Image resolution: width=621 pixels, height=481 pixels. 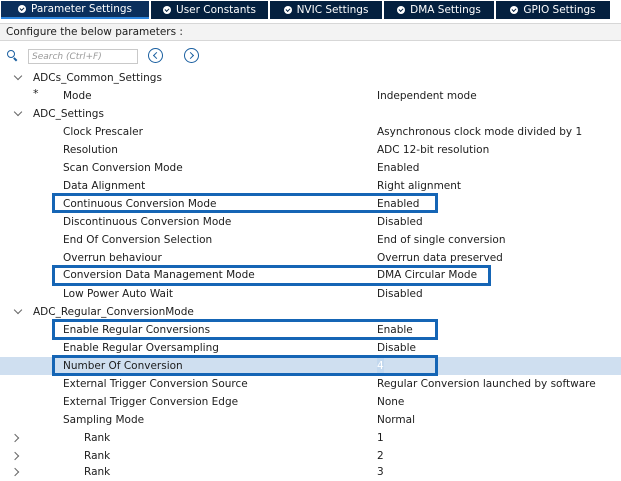 What do you see at coordinates (559, 10) in the screenshot?
I see `tab-label: GPIO Settings` at bounding box center [559, 10].